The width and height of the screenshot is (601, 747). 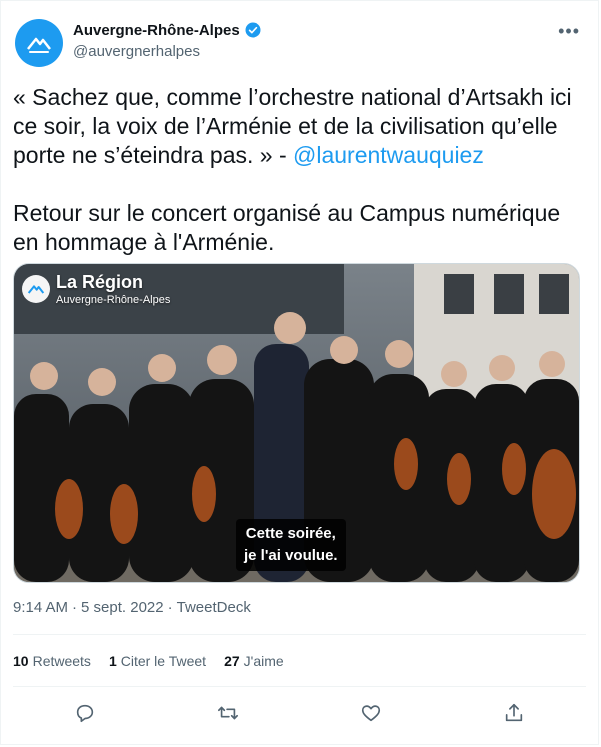 I want to click on like-icon, so click(x=371, y=713).